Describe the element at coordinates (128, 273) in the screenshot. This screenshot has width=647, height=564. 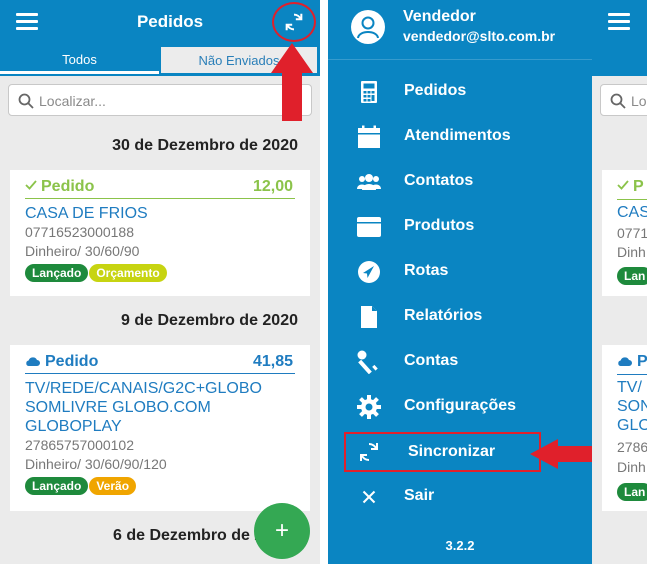
I see `type-badge: Orçamento` at that location.